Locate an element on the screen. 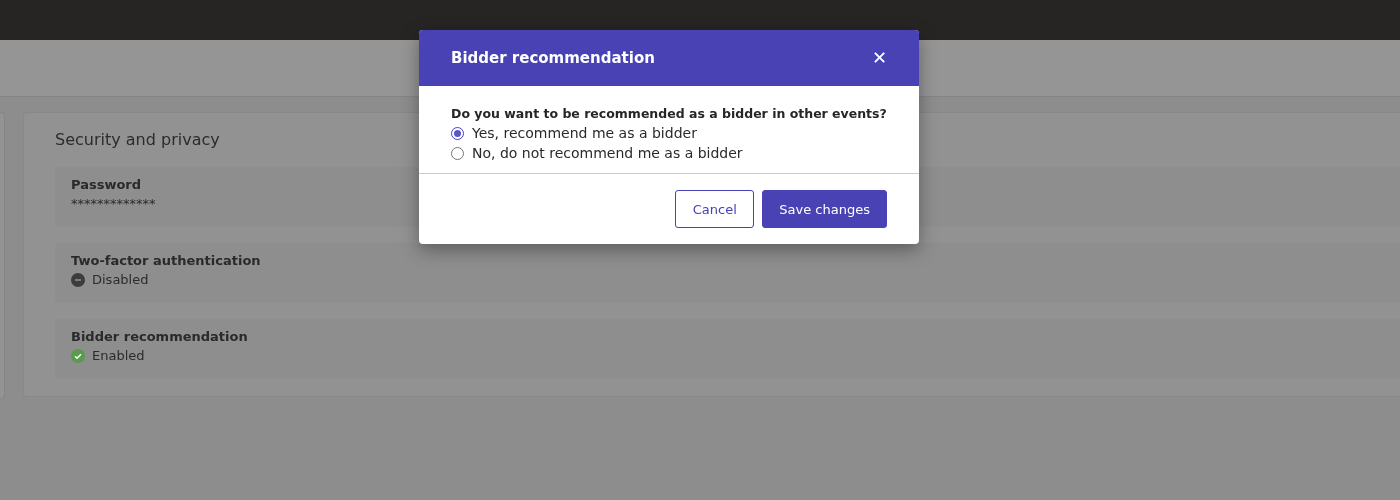  section-title: Security and privacy is located at coordinates (137, 139).